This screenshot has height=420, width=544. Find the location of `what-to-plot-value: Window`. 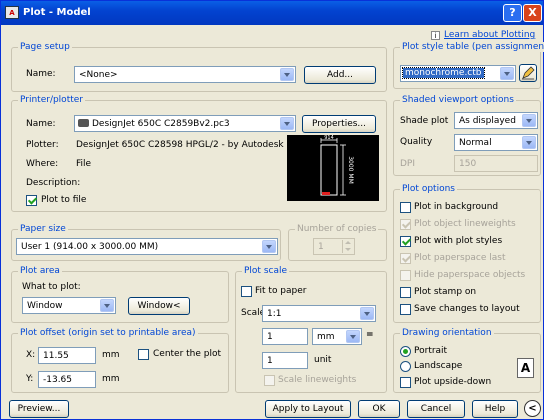

what-to-plot-value: Window is located at coordinates (45, 306).